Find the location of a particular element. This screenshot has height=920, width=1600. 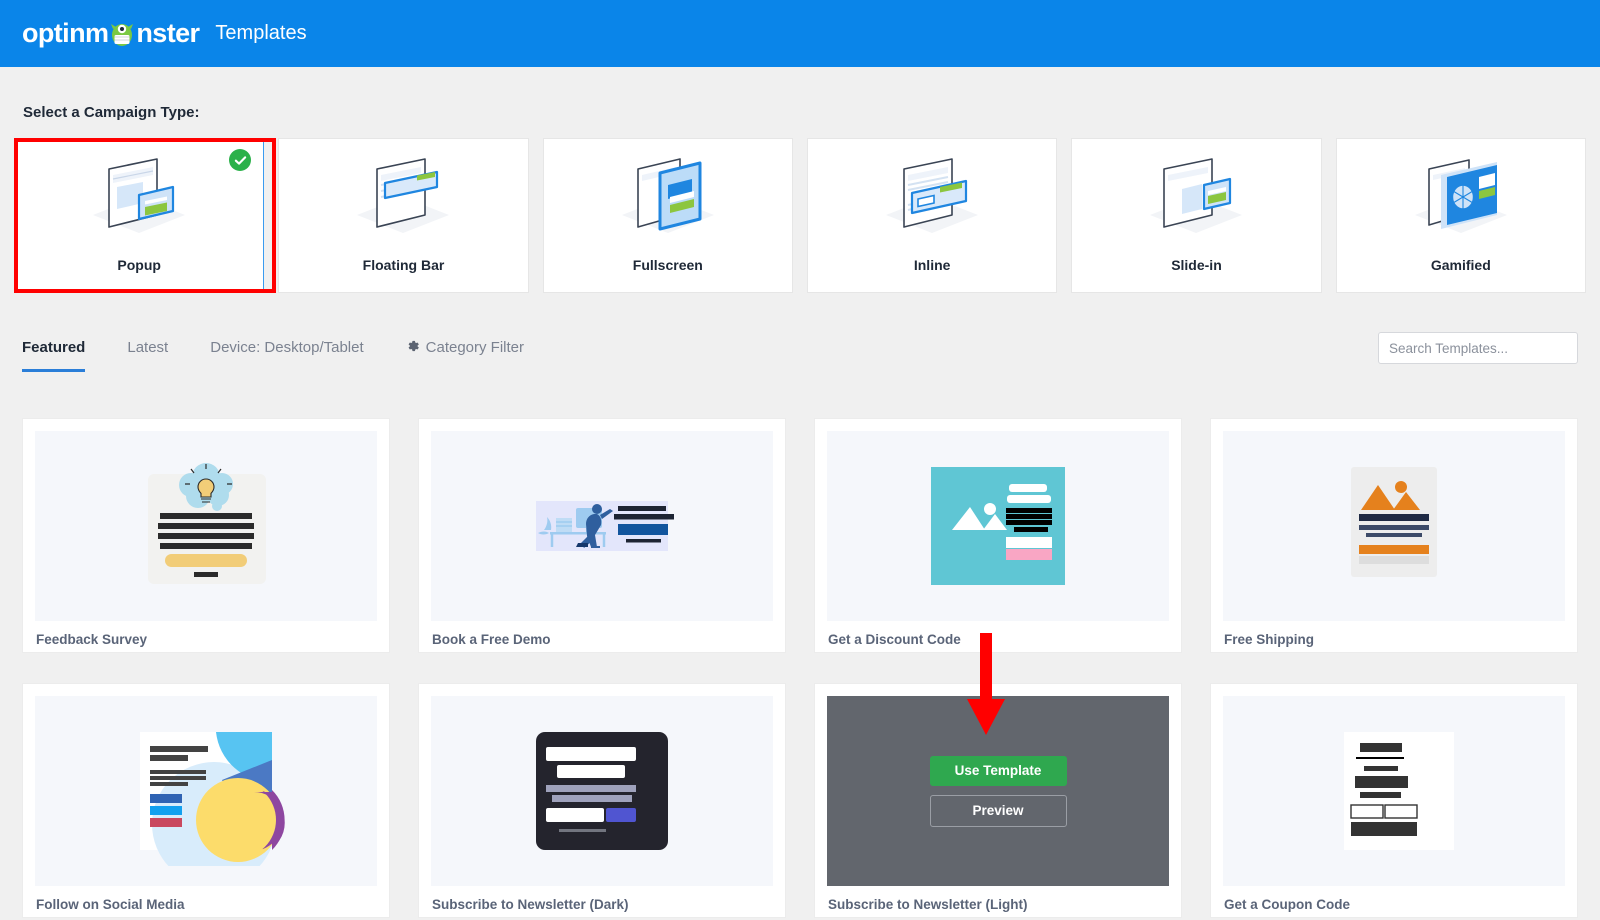

tab-featured-label: Featured is located at coordinates (54, 347).